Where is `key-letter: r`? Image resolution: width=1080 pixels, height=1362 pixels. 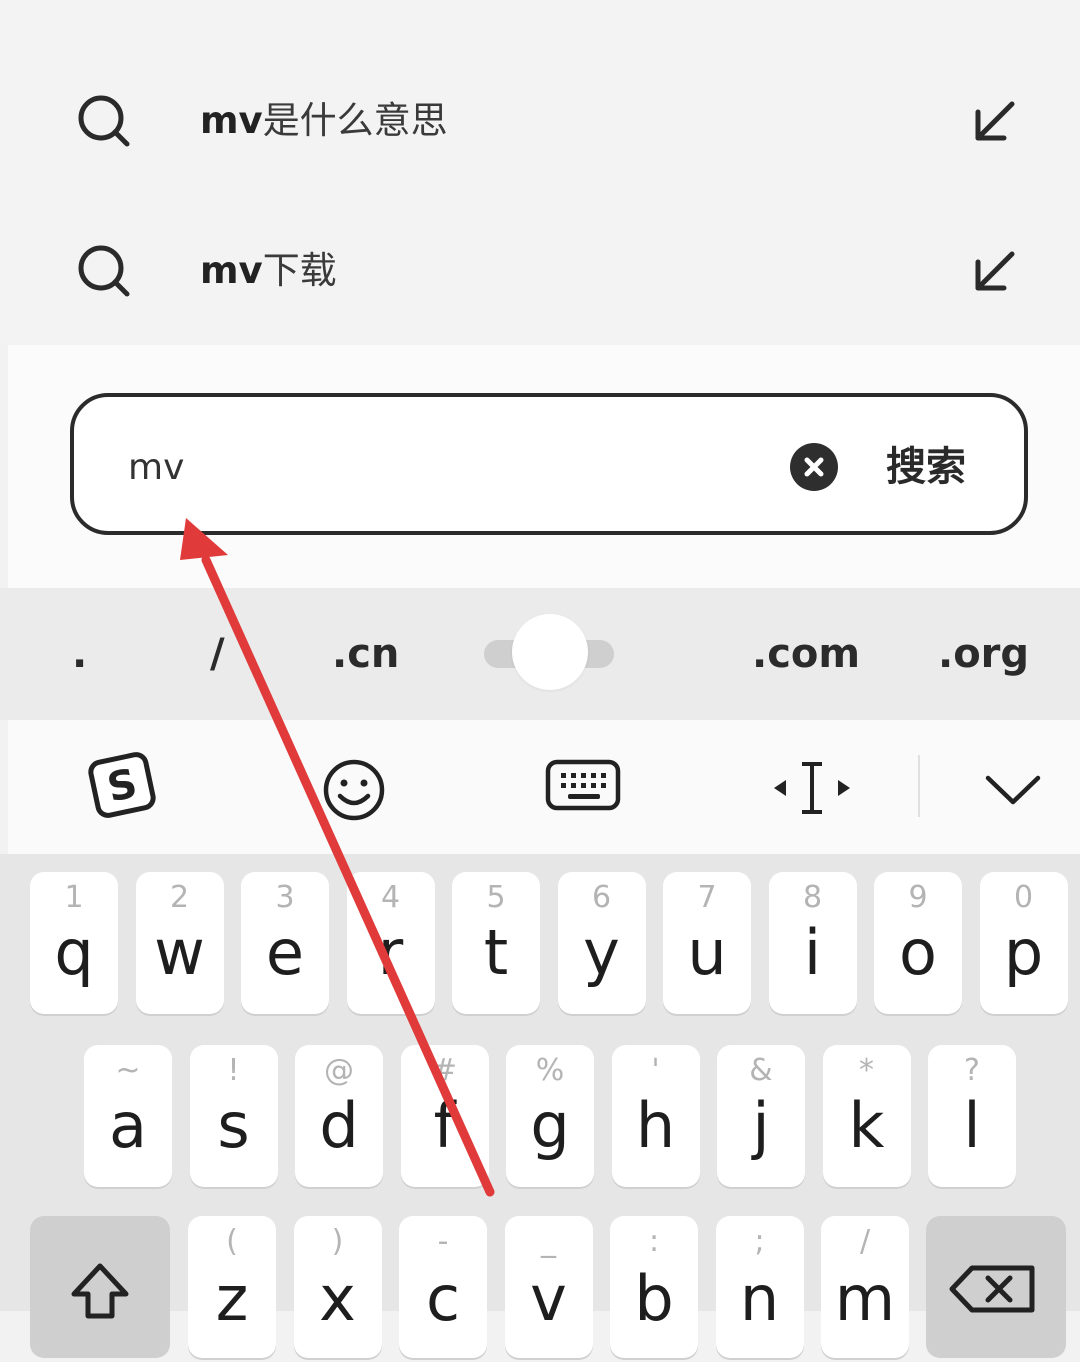 key-letter: r is located at coordinates (390, 952).